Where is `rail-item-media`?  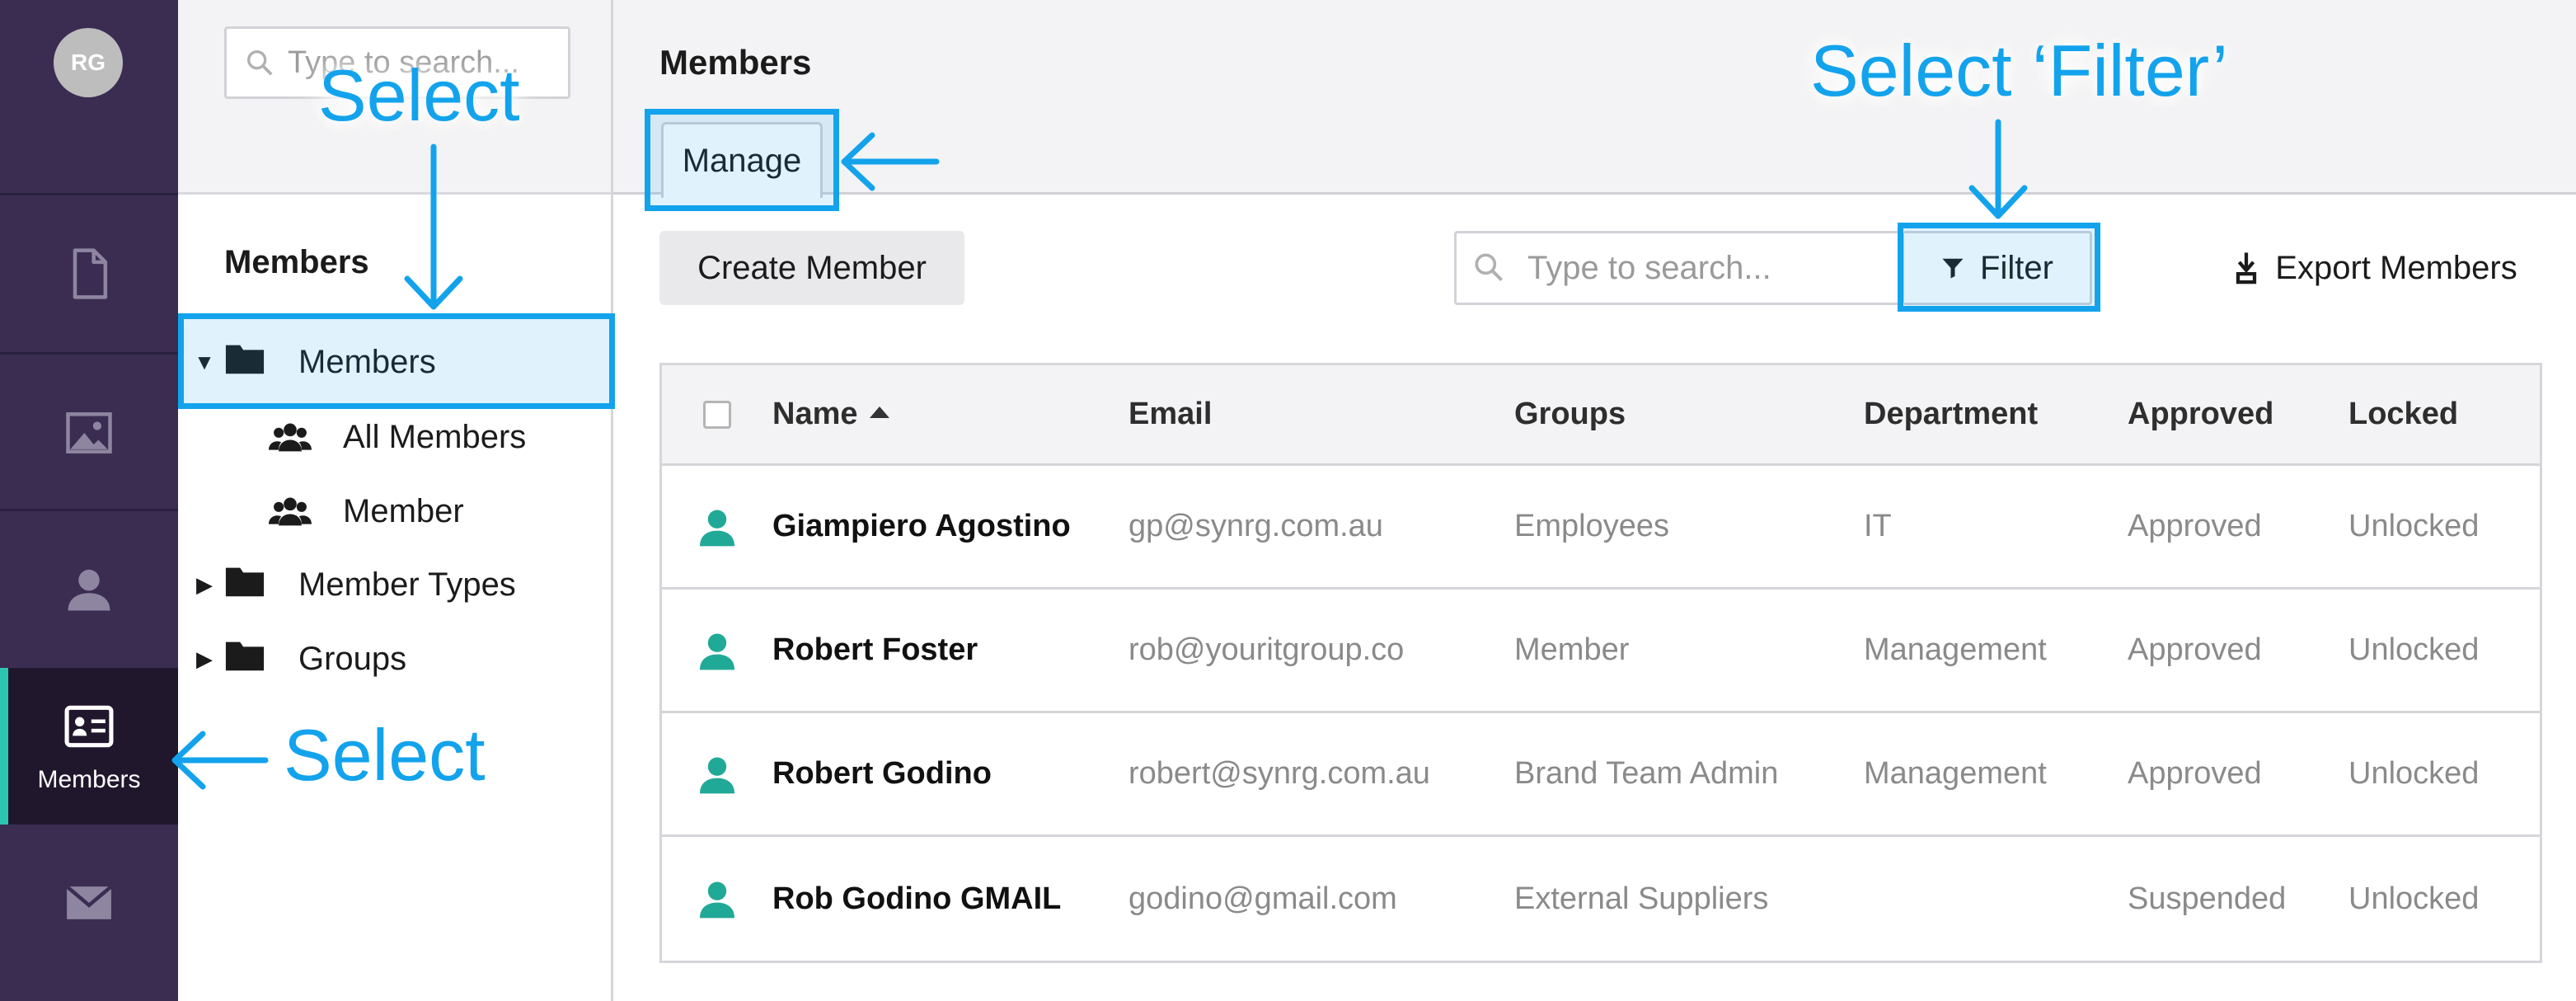
rail-item-media is located at coordinates (89, 433).